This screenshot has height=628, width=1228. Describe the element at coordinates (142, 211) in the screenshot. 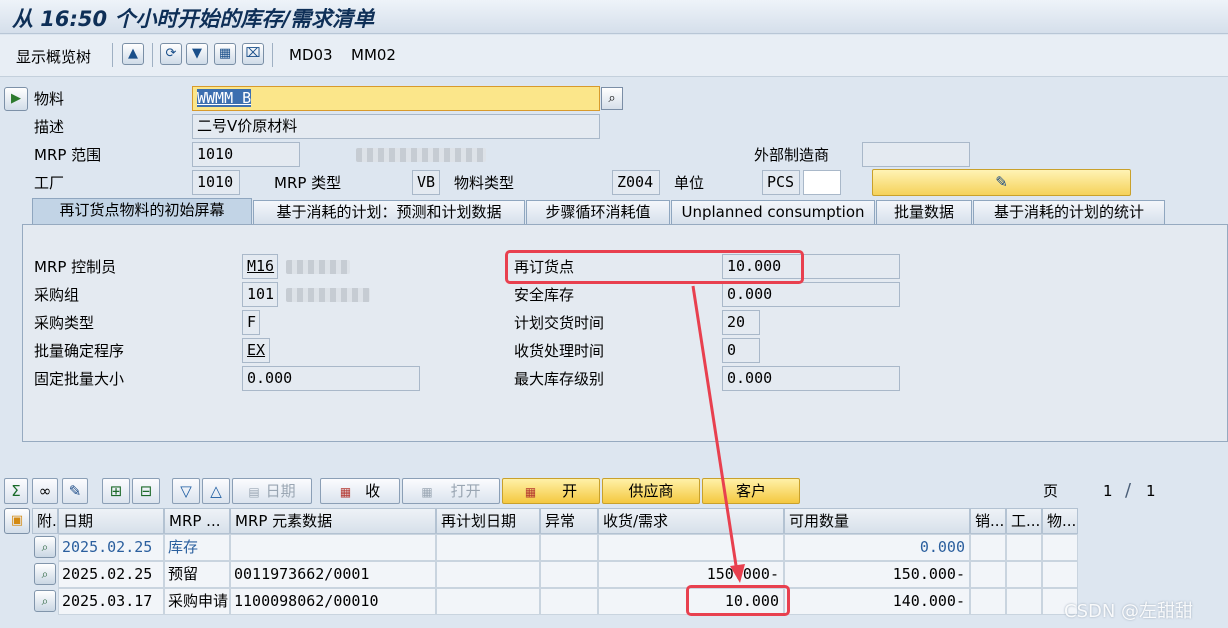

I see `tab-reorder-point: 再订货点物料的初始屏幕` at that location.